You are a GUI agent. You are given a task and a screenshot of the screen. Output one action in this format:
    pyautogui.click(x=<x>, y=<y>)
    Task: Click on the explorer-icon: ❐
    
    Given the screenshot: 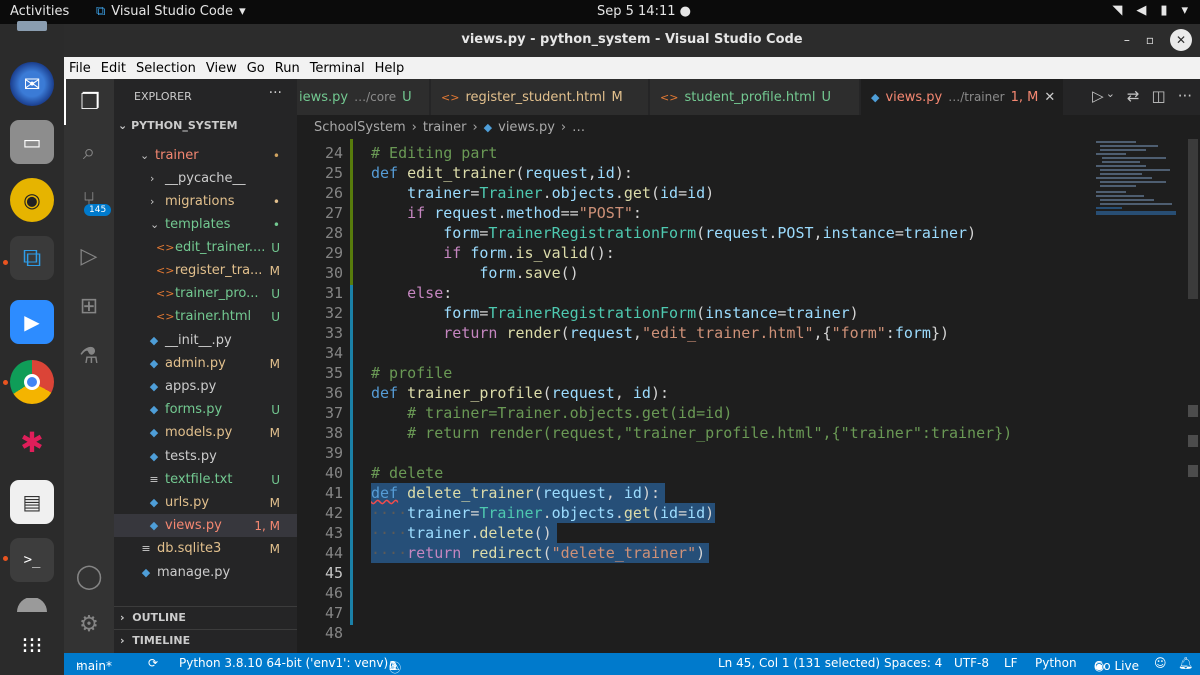 What is the action you would take?
    pyautogui.click(x=89, y=102)
    